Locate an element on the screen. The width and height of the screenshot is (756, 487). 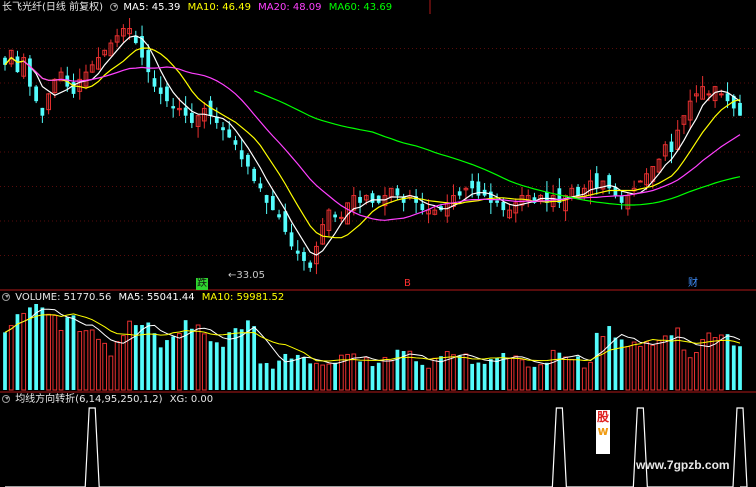
marker-cai: 财 is located at coordinates (693, 284).